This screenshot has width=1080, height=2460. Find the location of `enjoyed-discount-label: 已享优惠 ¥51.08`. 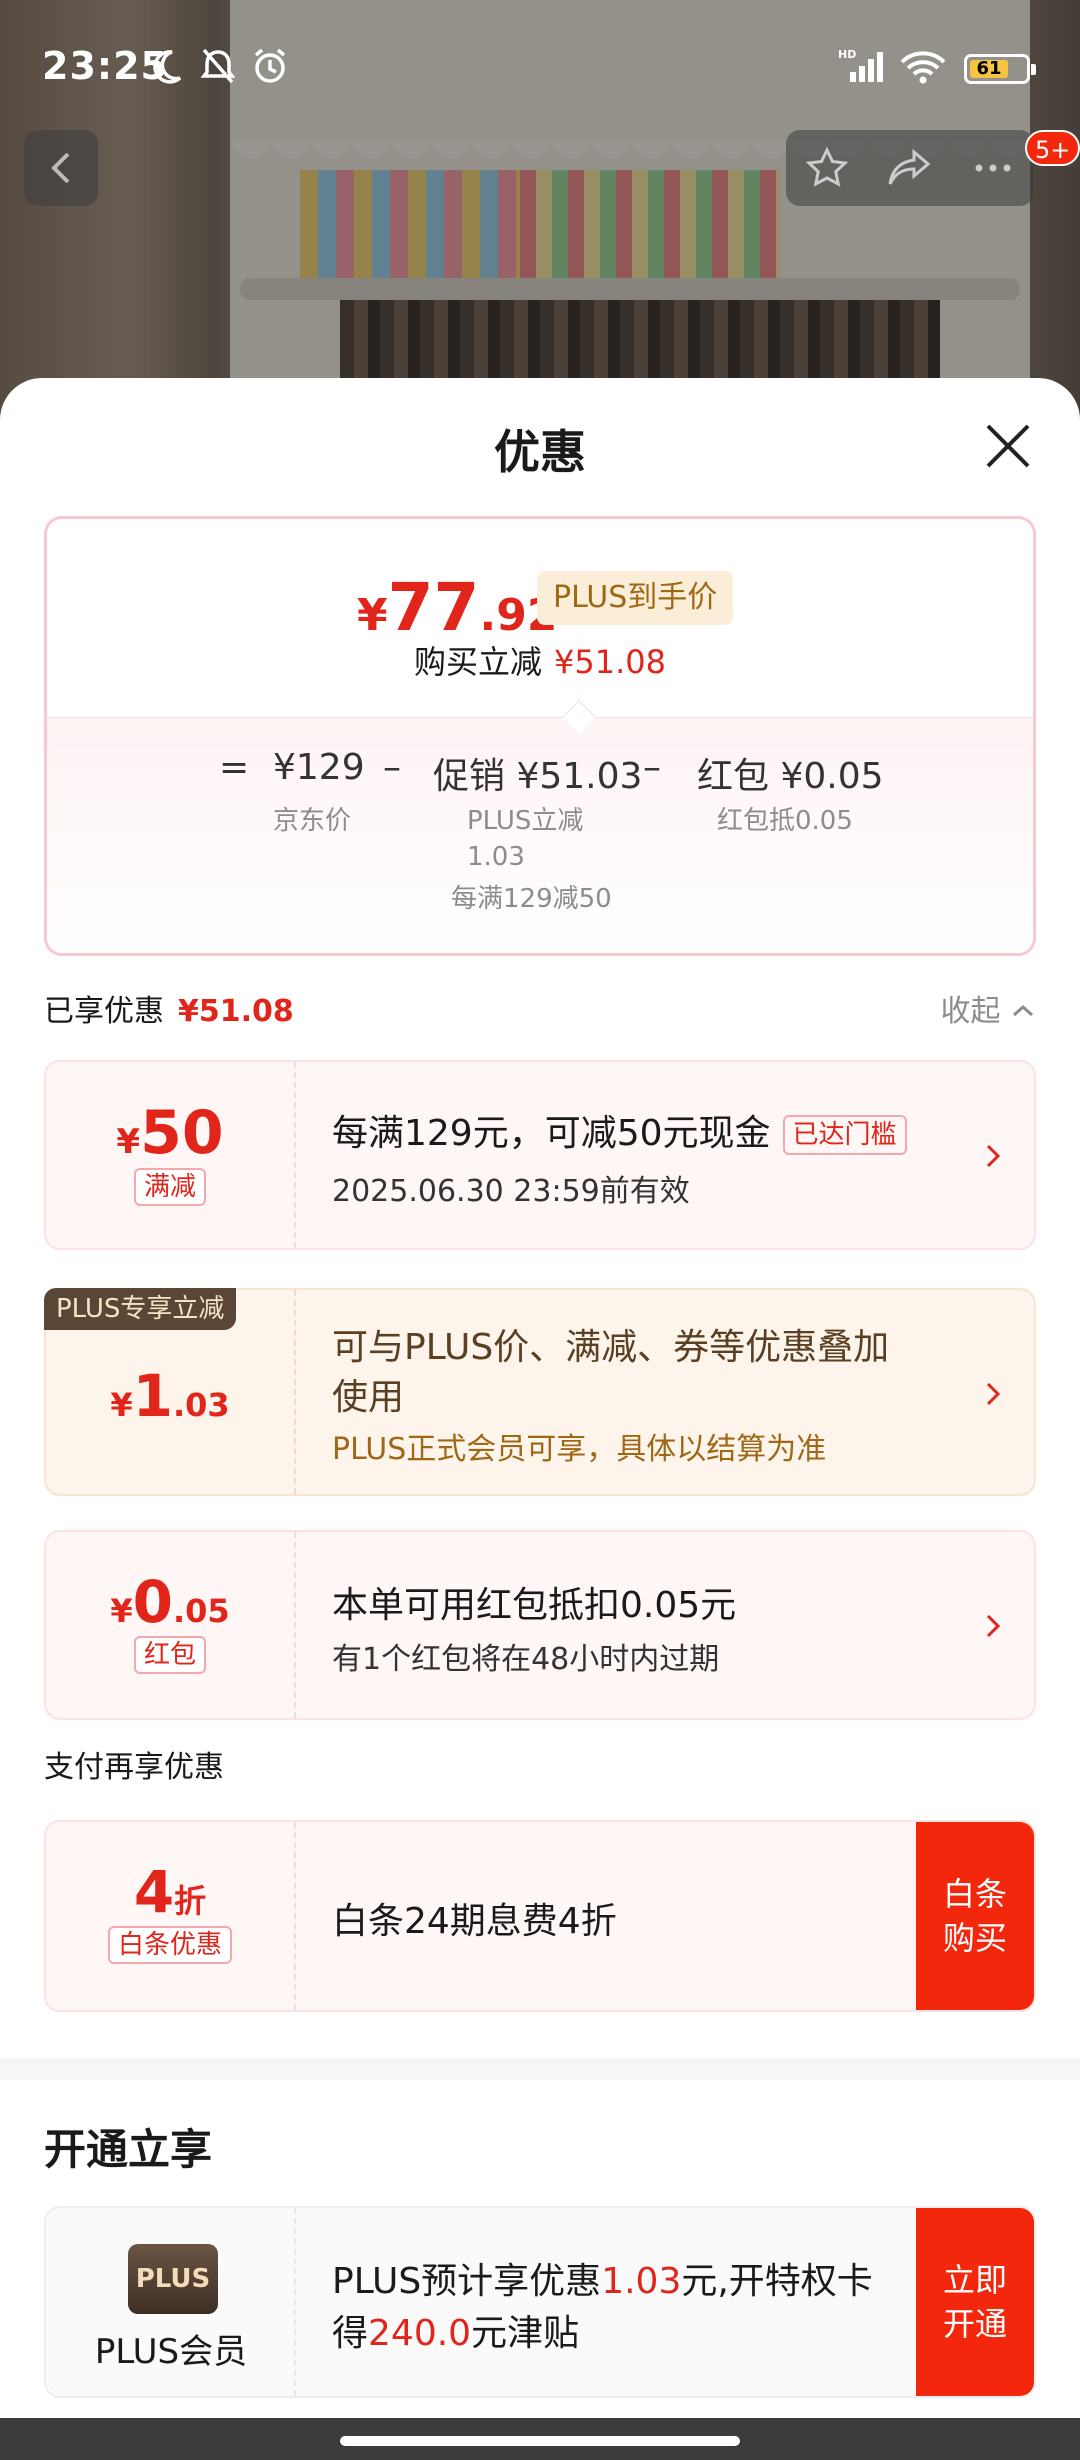

enjoyed-discount-label: 已享优惠 ¥51.08 is located at coordinates (169, 1011).